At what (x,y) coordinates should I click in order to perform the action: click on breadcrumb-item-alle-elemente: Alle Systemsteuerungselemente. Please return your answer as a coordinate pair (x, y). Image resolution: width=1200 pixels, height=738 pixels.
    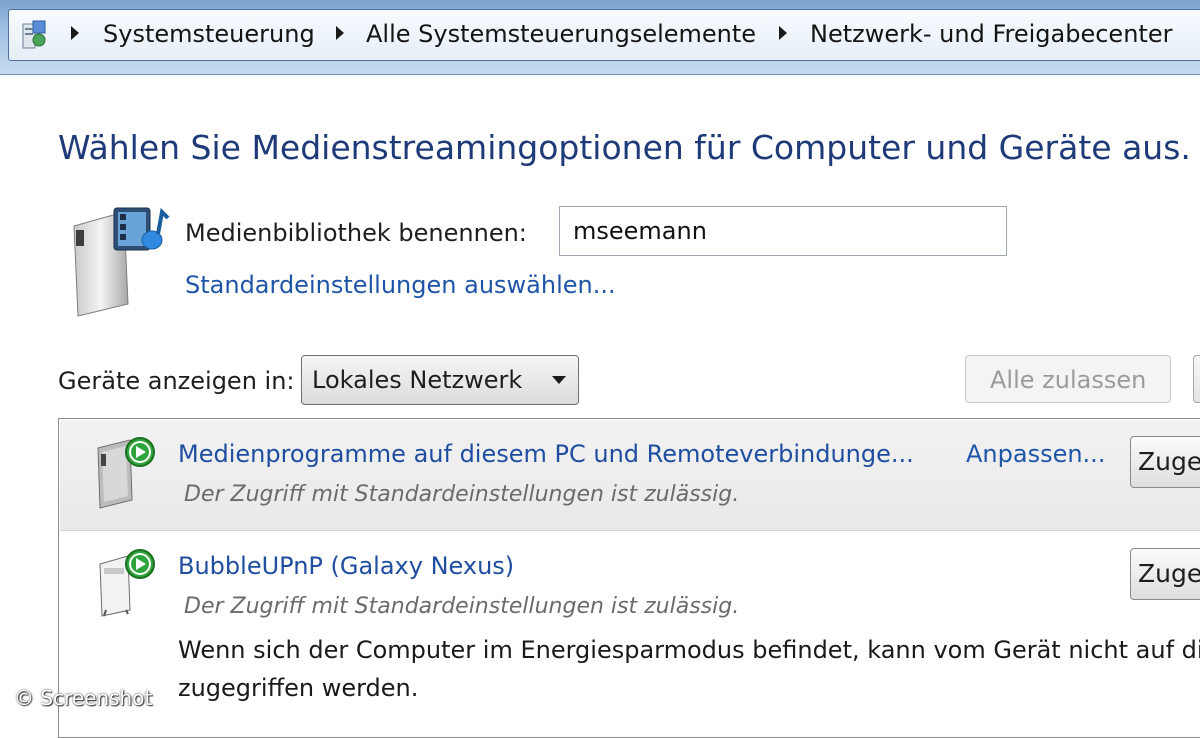
    Looking at the image, I should click on (561, 34).